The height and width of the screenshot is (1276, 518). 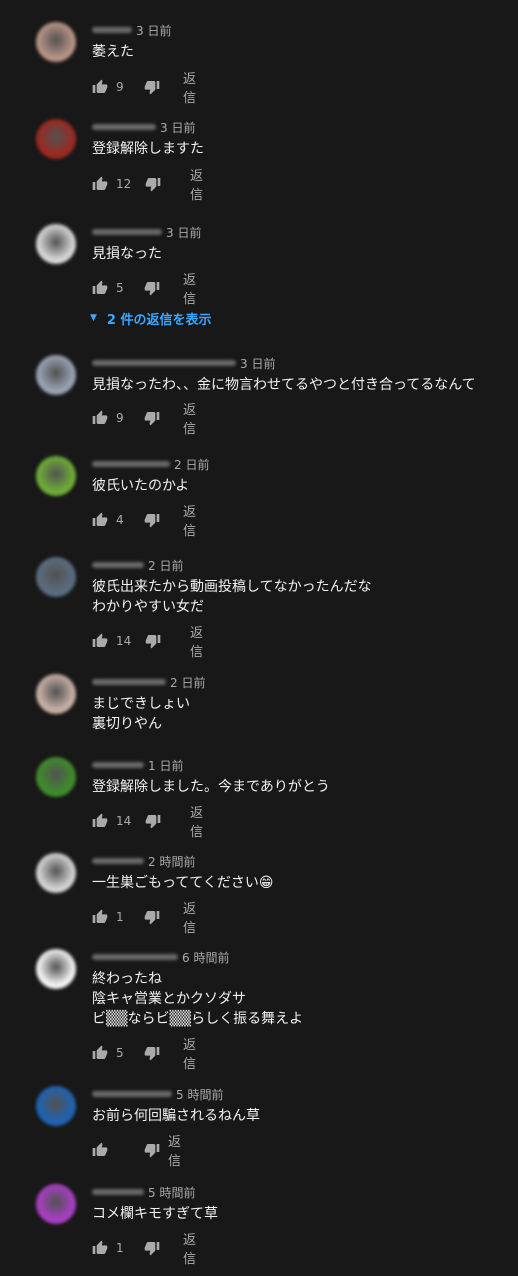 I want to click on comment-text: 登録解除しますた, so click(x=148, y=149).